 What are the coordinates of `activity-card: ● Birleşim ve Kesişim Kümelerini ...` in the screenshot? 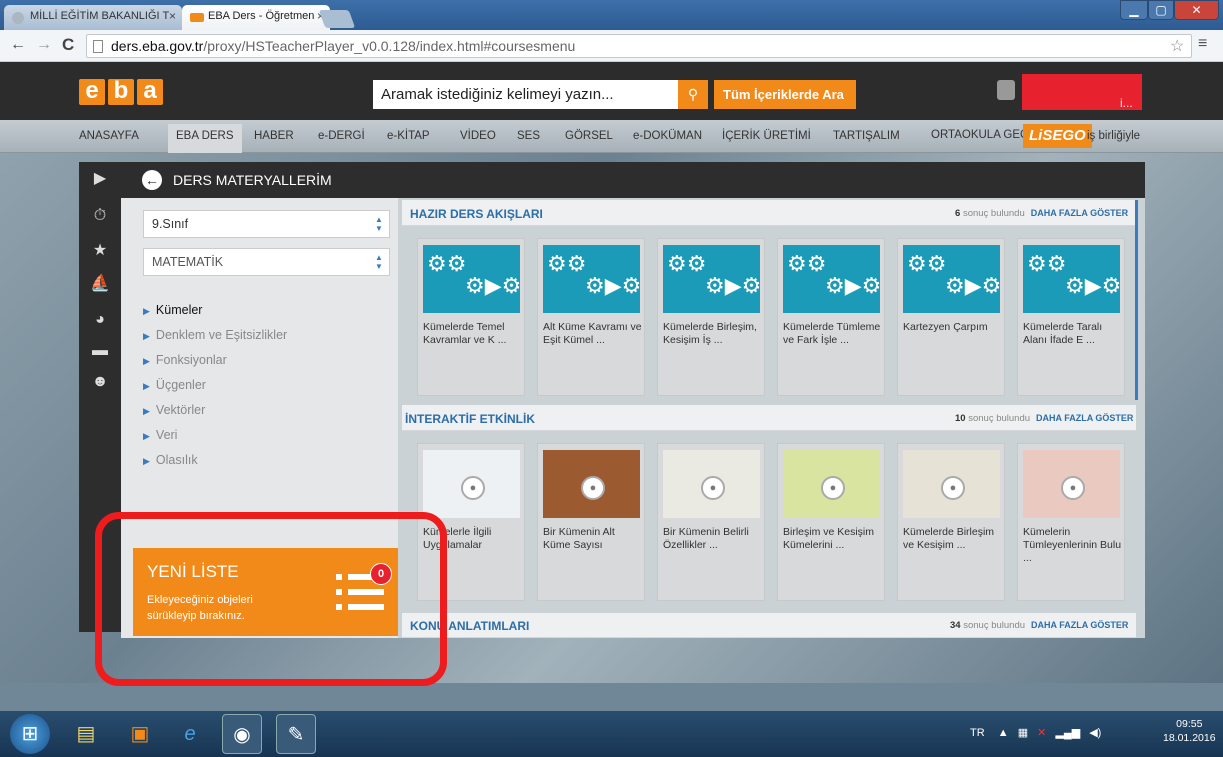 It's located at (831, 522).